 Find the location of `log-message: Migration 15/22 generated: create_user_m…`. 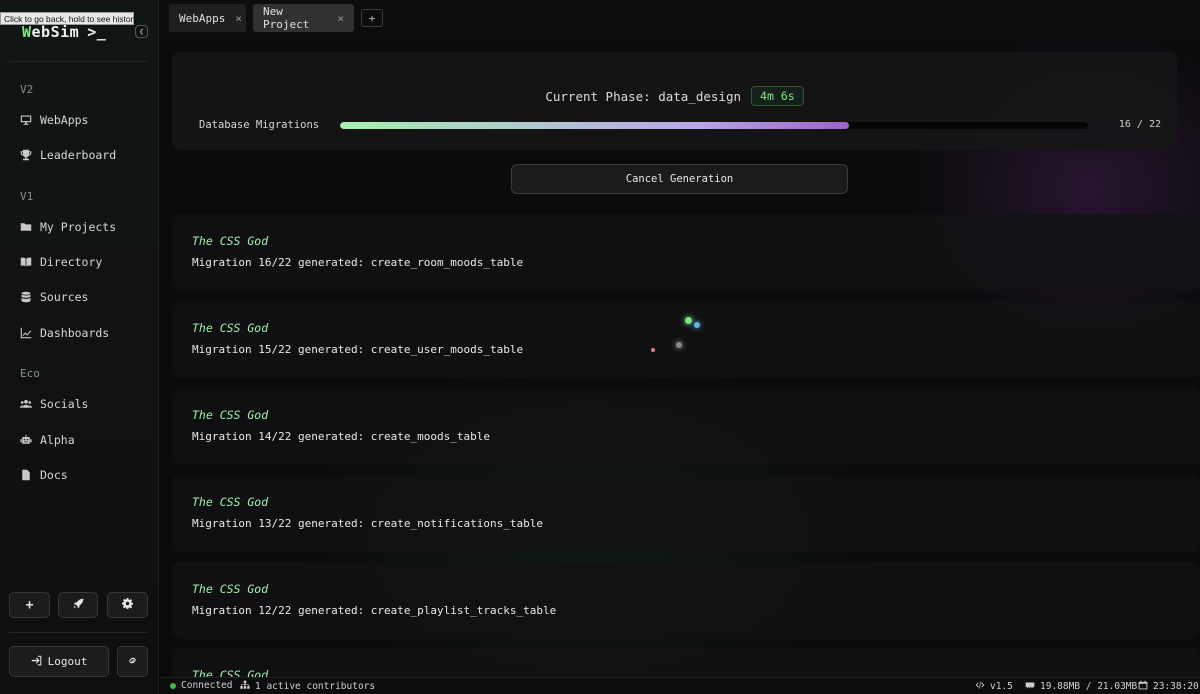

log-message: Migration 15/22 generated: create_user_m… is located at coordinates (358, 349).